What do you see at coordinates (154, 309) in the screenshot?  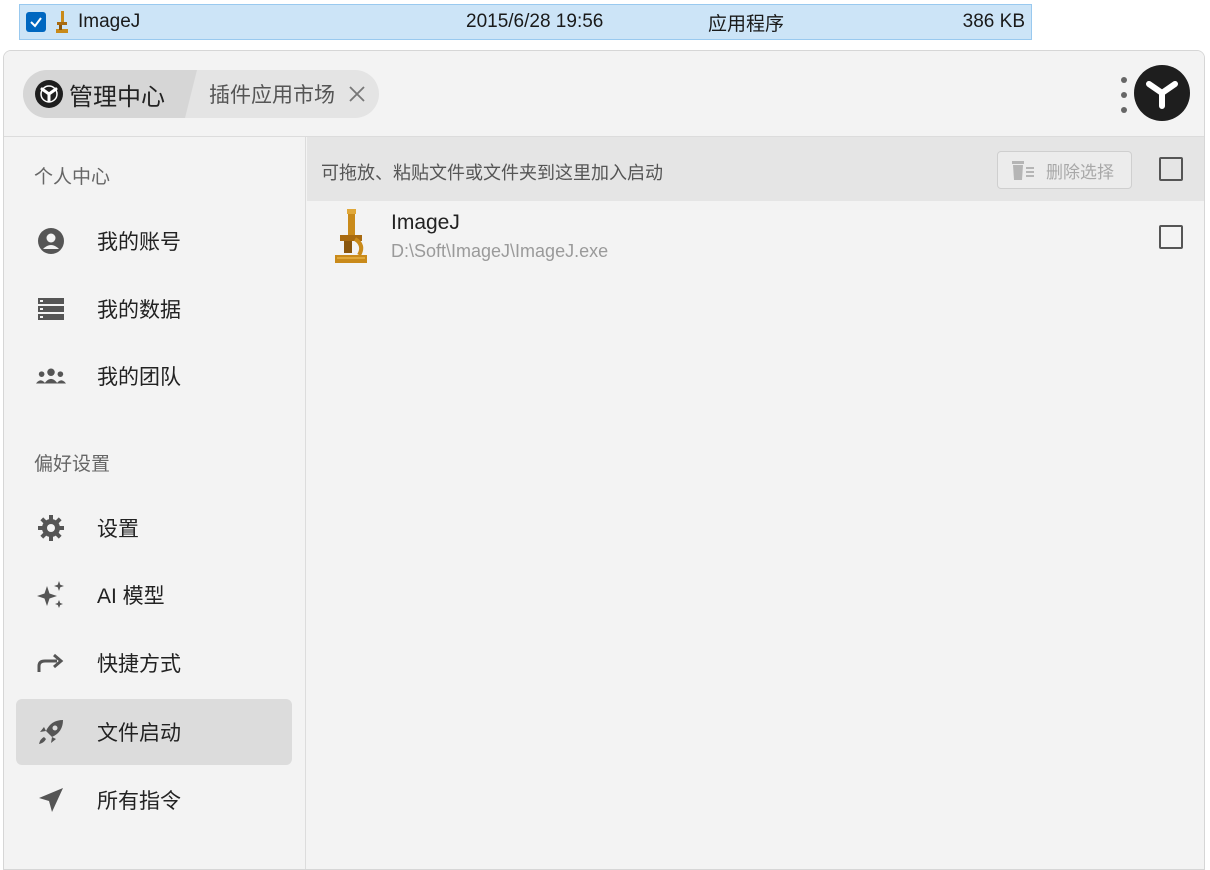 I see `sidebar-item-data: 我的数据` at bounding box center [154, 309].